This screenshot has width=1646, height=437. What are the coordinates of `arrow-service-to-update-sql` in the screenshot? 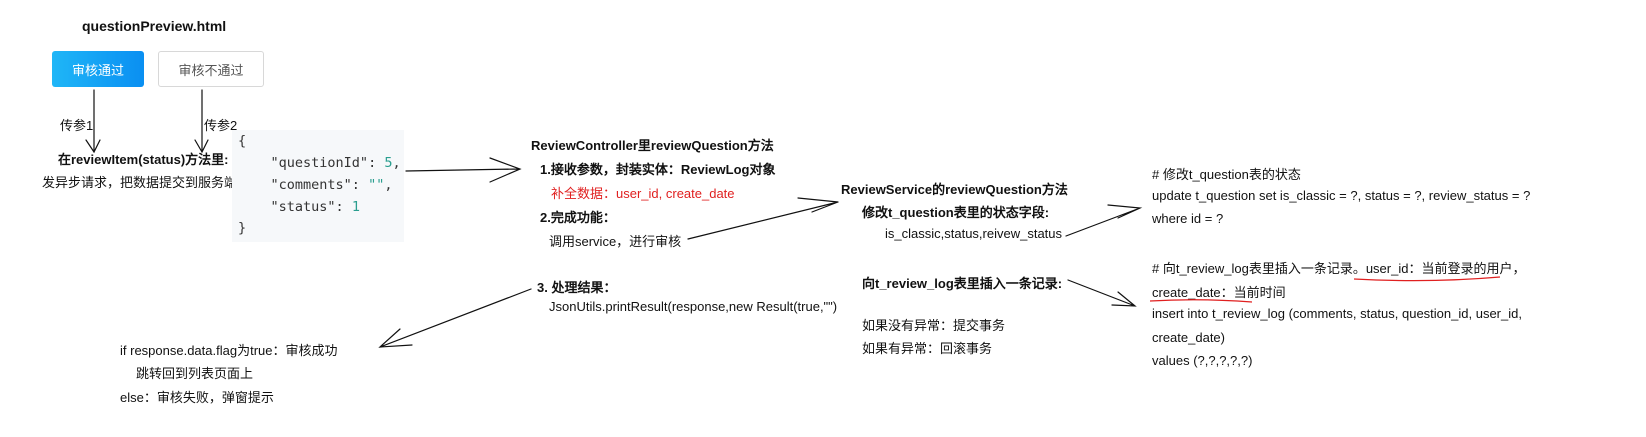 It's located at (1104, 220).